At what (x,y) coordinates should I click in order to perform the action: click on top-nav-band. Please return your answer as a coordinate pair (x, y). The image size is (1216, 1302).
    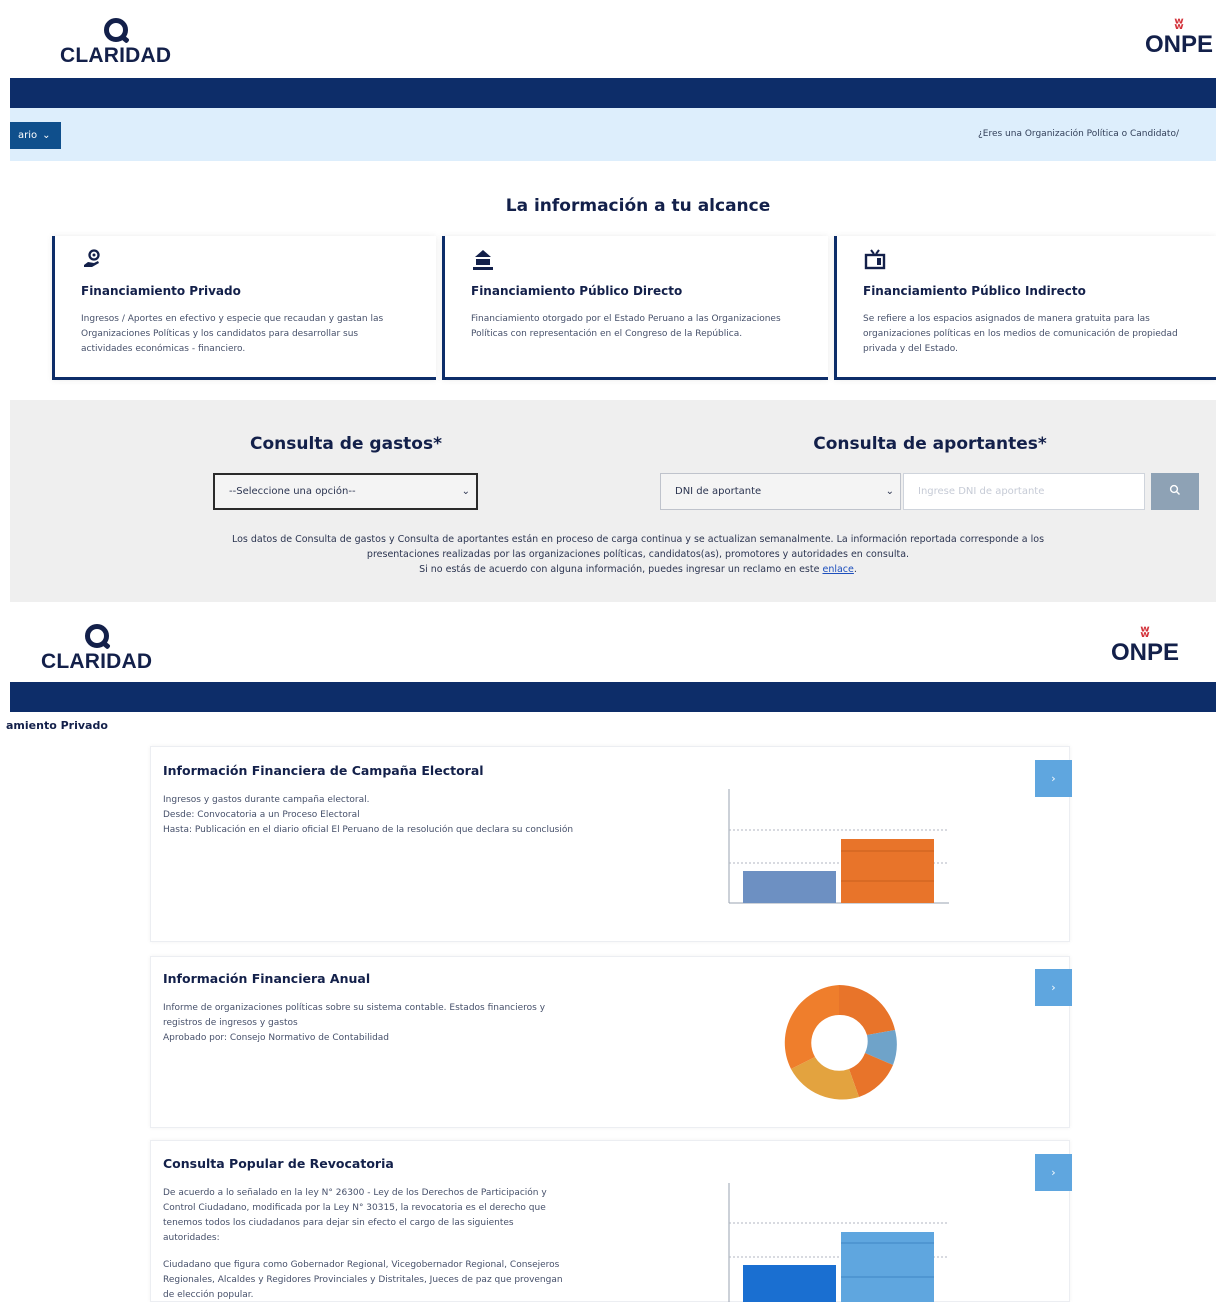
    Looking at the image, I should click on (613, 93).